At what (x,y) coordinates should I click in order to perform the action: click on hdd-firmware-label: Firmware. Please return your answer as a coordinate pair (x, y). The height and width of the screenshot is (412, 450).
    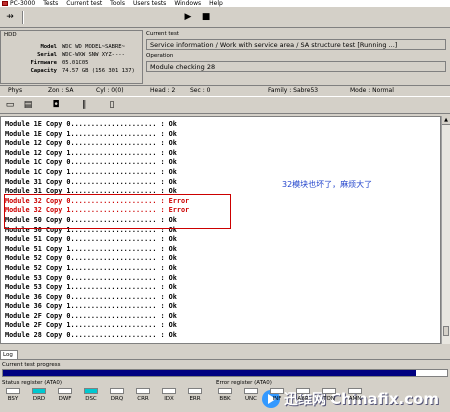
    Looking at the image, I should click on (44, 63).